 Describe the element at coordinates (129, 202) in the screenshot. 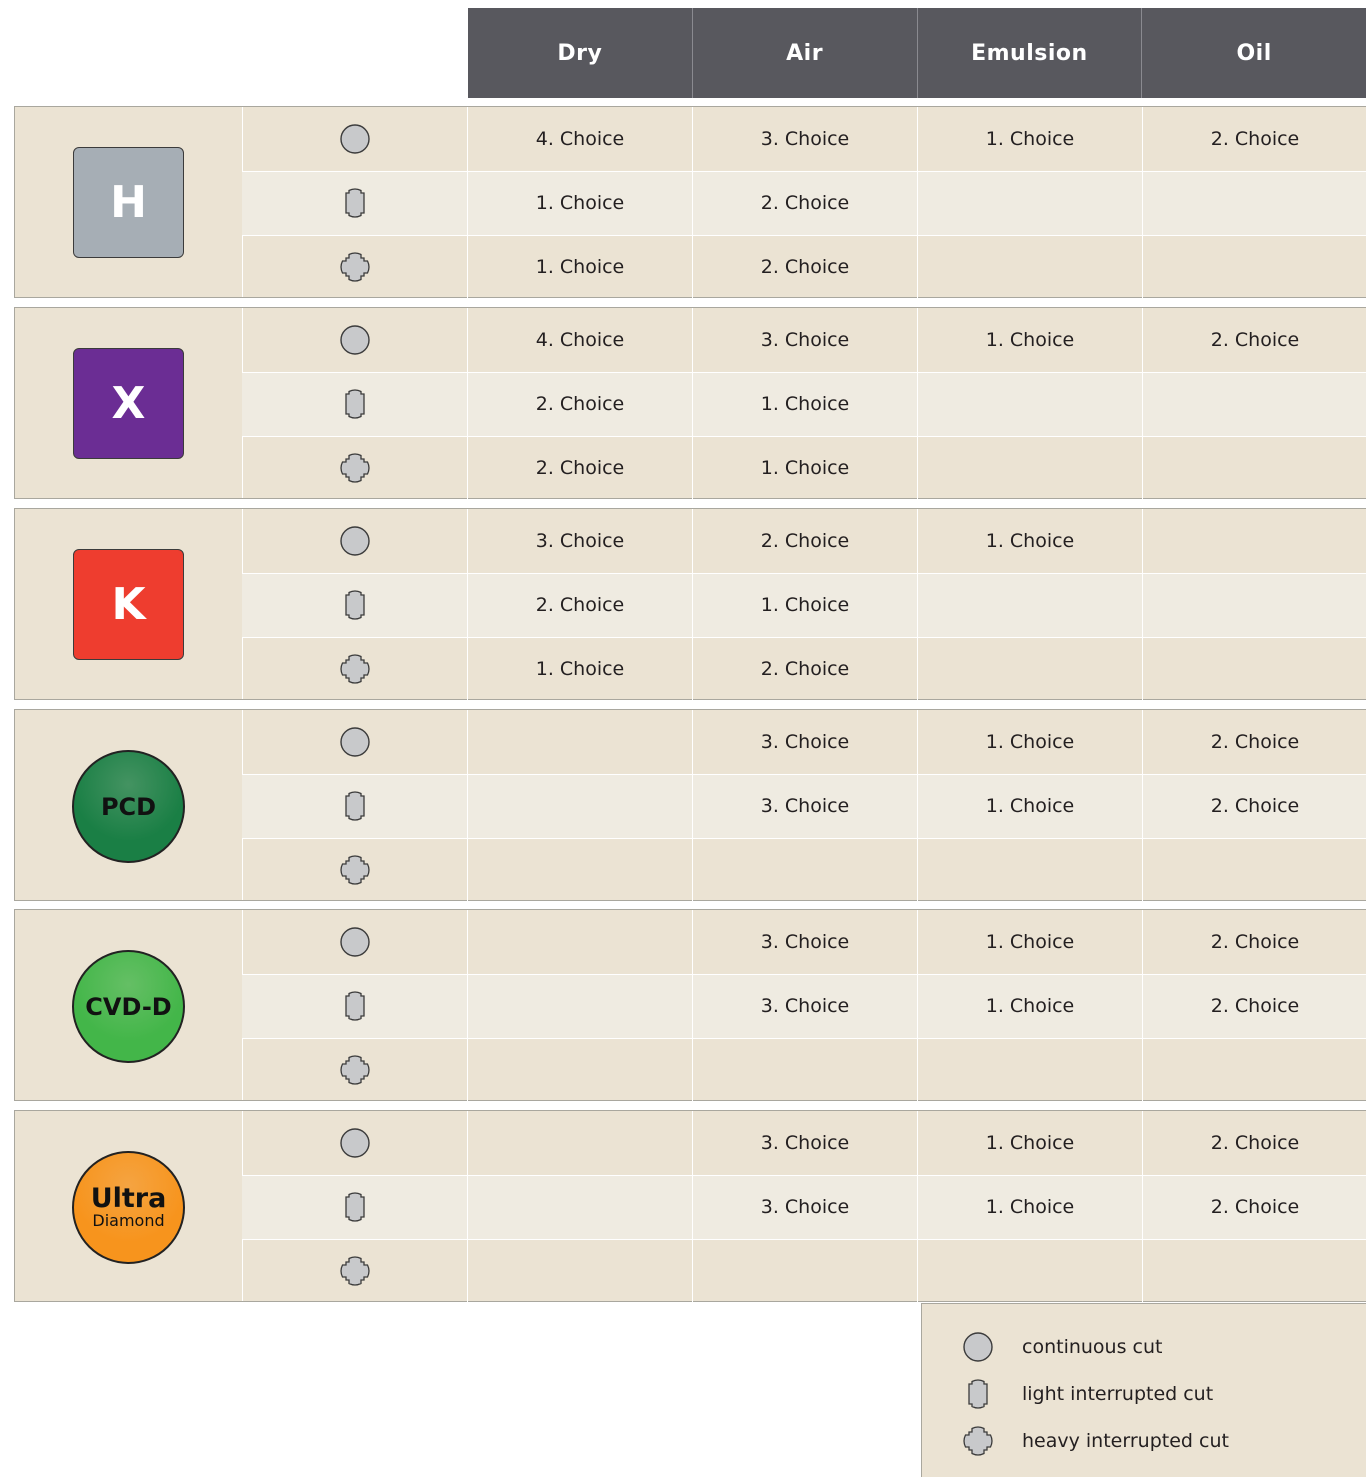

I see `grade-cell: H` at that location.